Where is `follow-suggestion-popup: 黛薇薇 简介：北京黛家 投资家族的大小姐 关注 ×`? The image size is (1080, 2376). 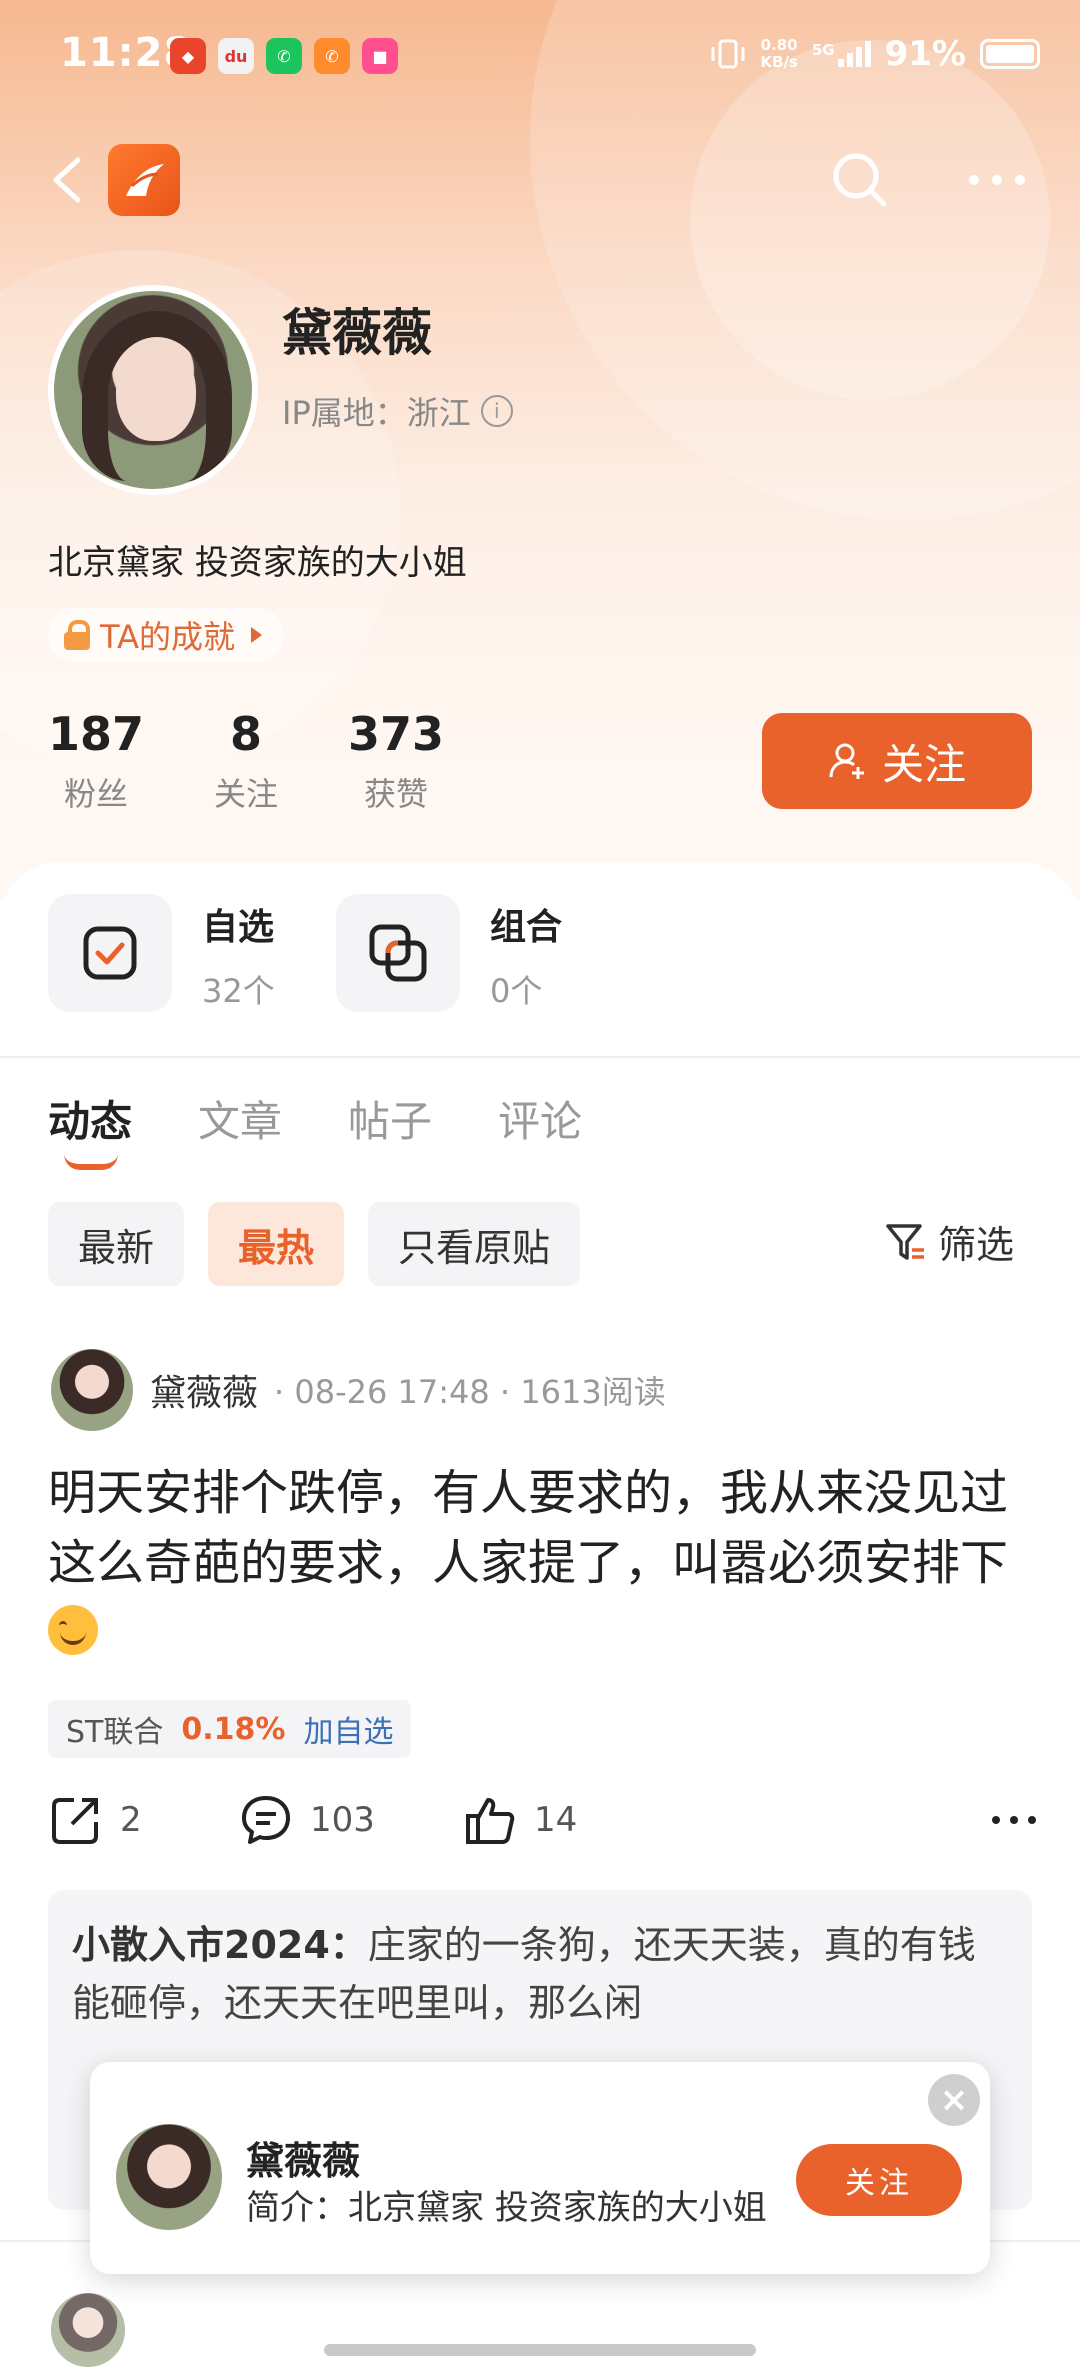
follow-suggestion-popup: 黛薇薇 简介：北京黛家 投资家族的大小姐 关注 × is located at coordinates (540, 2168).